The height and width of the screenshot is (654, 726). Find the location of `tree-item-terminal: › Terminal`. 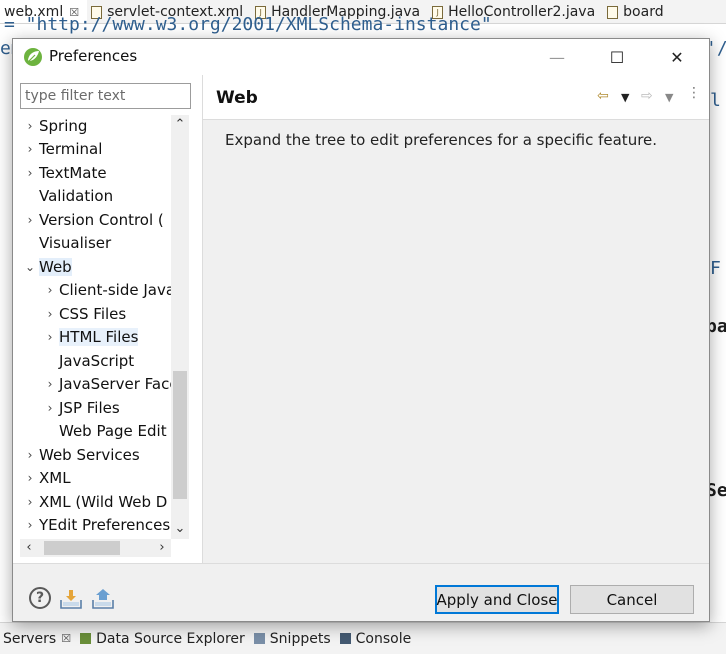

tree-item-terminal: › Terminal is located at coordinates (62, 149).